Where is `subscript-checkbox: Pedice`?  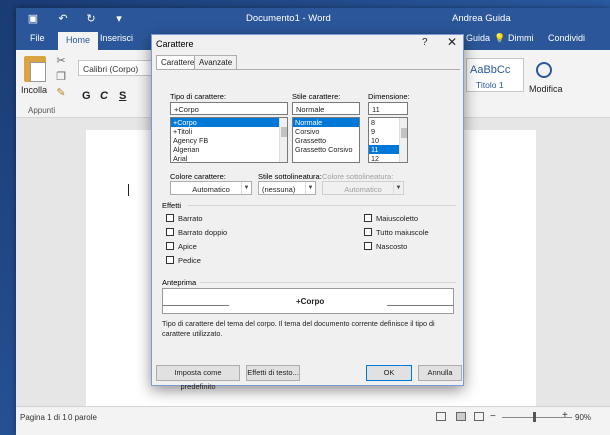
subscript-checkbox: Pedice is located at coordinates (183, 260).